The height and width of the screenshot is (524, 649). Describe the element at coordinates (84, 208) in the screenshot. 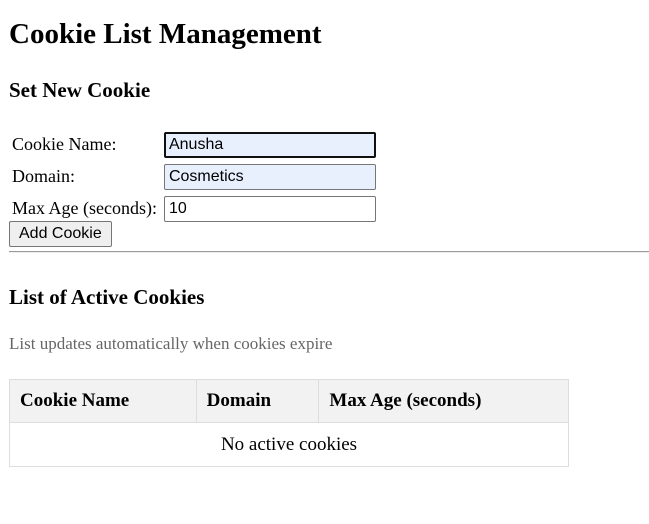

I see `max-age-label: Max Age (seconds):` at that location.